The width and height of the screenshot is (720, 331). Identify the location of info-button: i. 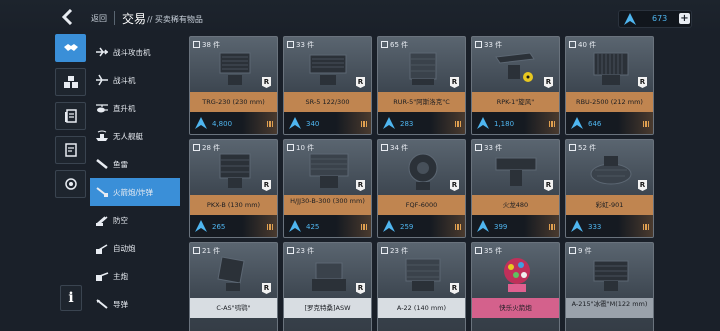
(71, 298).